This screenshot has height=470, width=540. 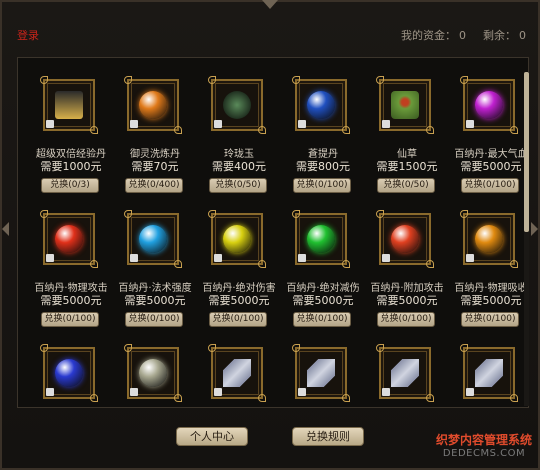 I want to click on funds-info: 我的资金： 0 剩余： 0, so click(x=462, y=35).